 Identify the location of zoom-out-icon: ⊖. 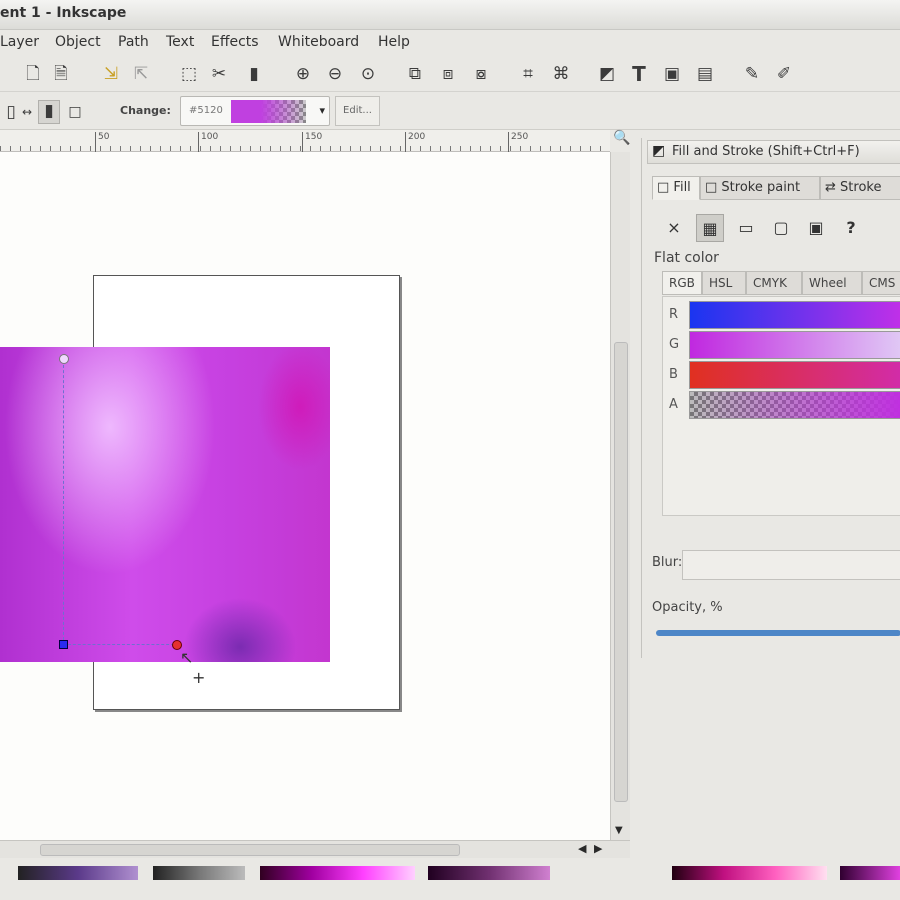
(335, 74).